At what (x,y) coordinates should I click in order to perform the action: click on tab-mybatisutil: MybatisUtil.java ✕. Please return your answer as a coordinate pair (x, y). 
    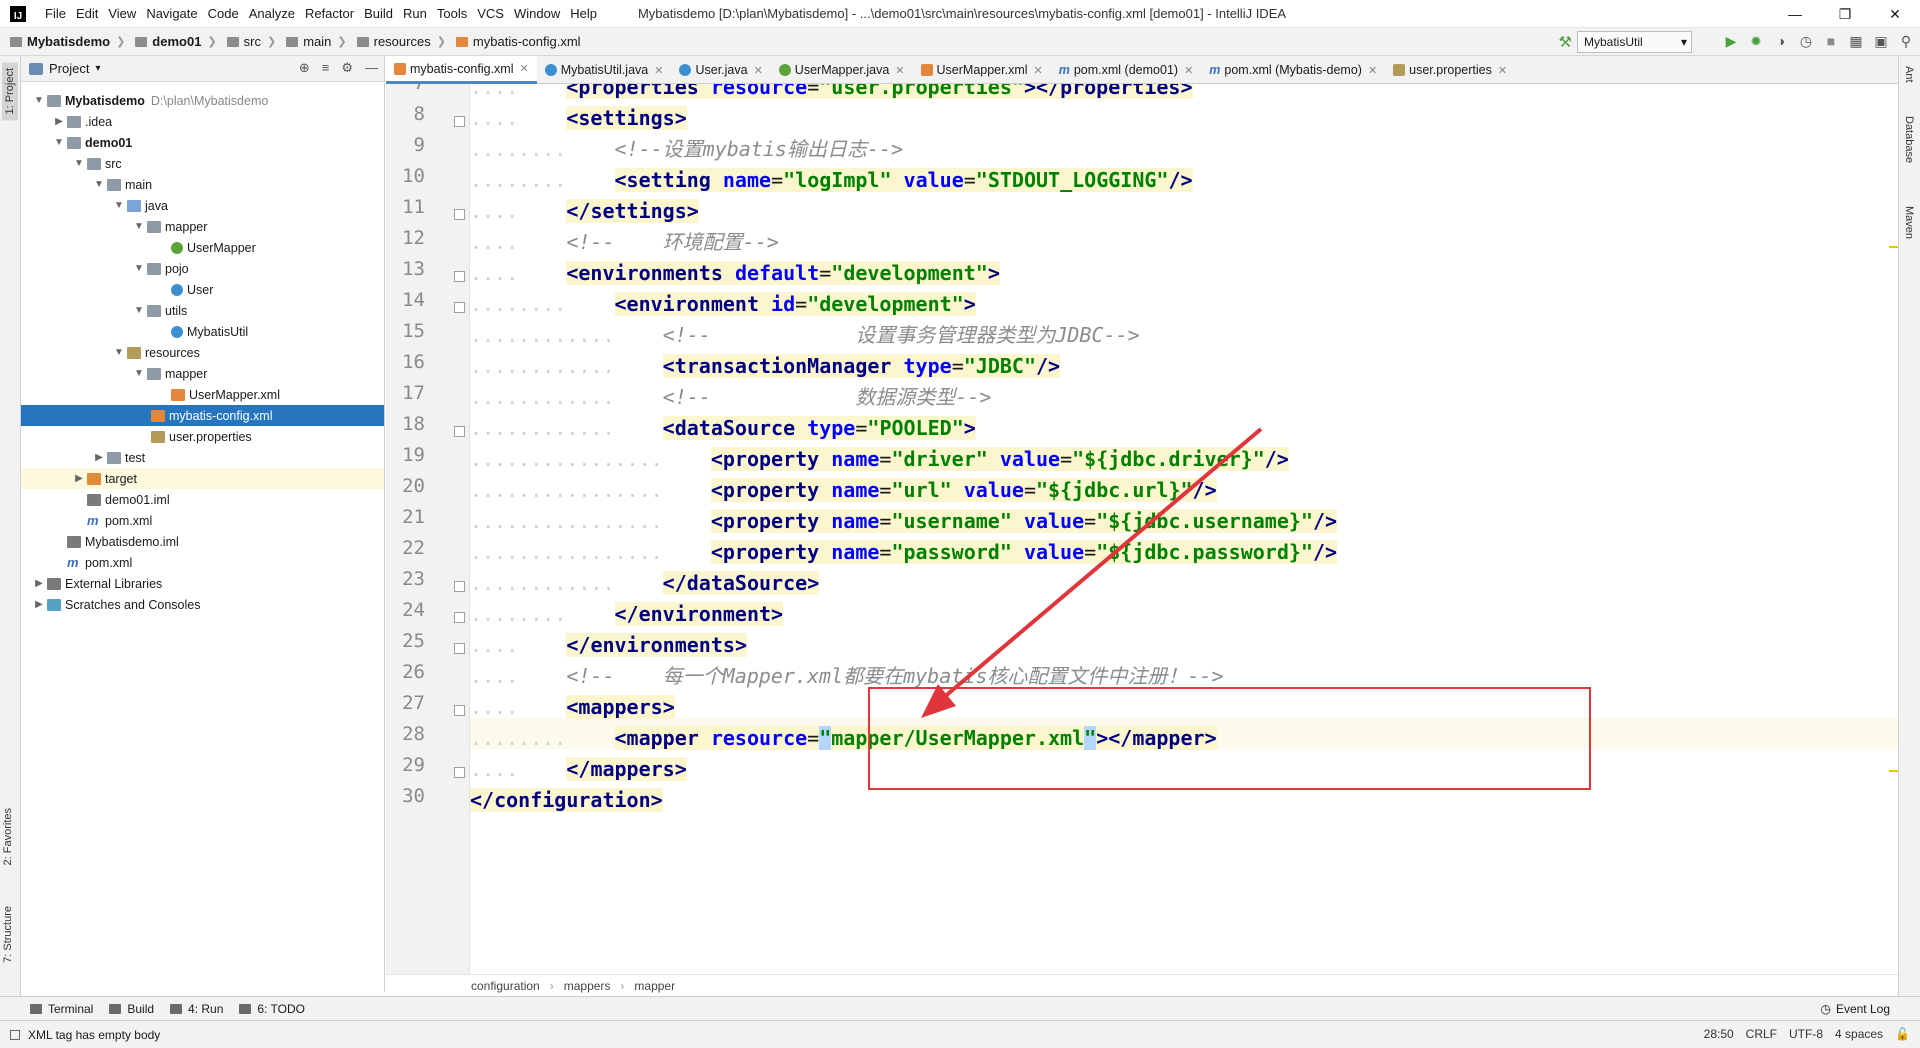
    Looking at the image, I should click on (604, 70).